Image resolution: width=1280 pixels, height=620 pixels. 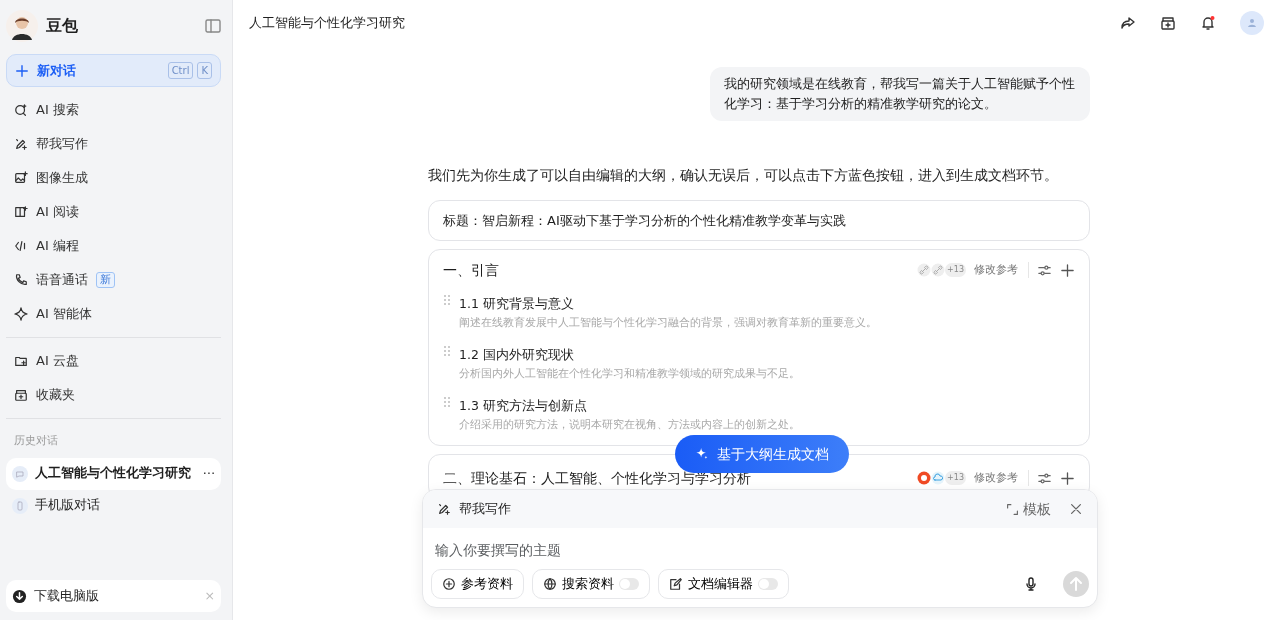 I want to click on new-badge: 新, so click(x=105, y=280).